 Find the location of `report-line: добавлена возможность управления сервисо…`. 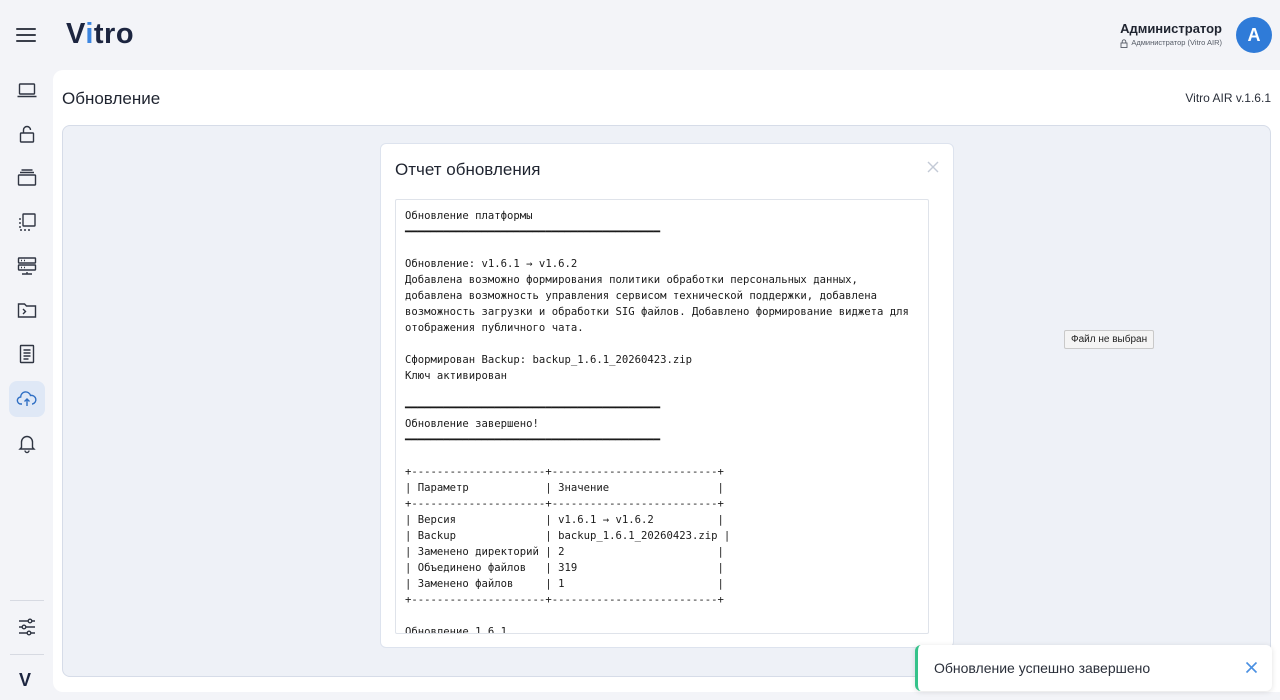

report-line: добавлена возможность управления сервисо… is located at coordinates (641, 296).